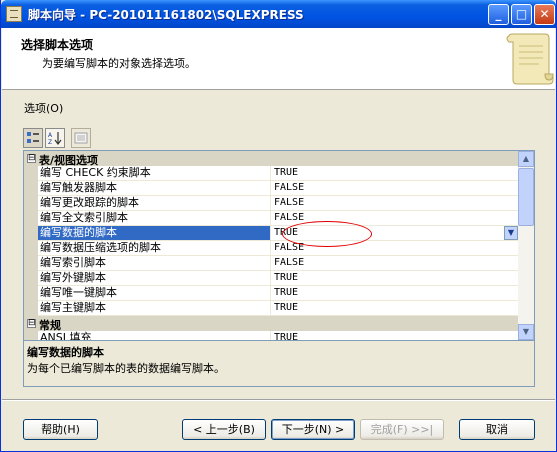 The height and width of the screenshot is (452, 557). Describe the element at coordinates (272, 248) in the screenshot. I see `property-row: 编写数据压缩选项的脚本 FALSE` at that location.